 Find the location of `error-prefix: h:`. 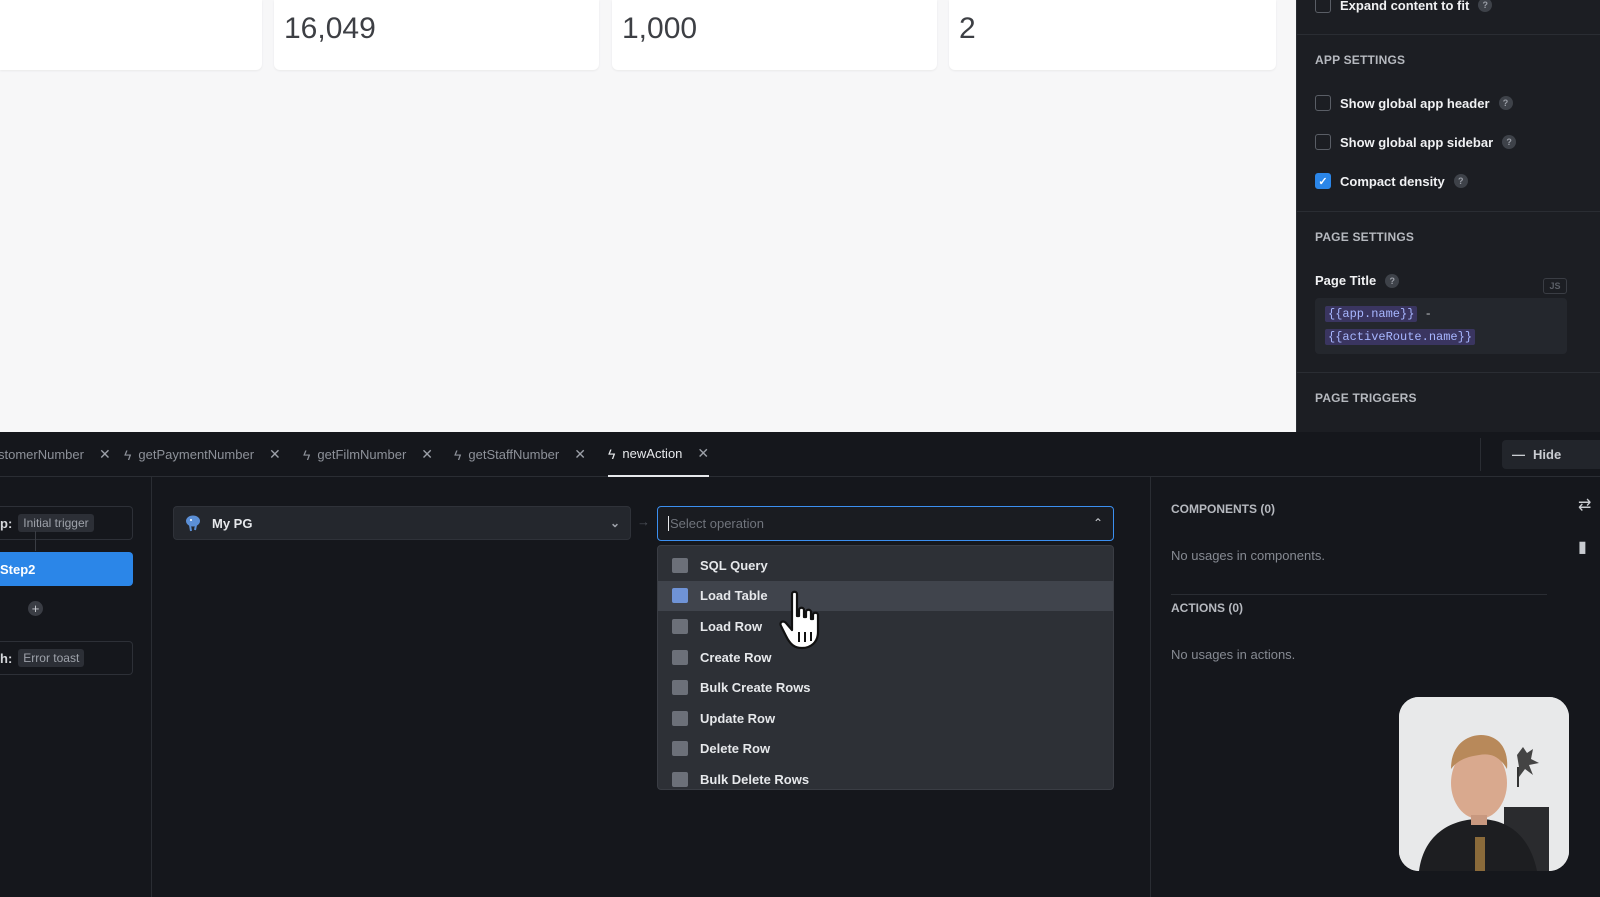

error-prefix: h: is located at coordinates (6, 658).